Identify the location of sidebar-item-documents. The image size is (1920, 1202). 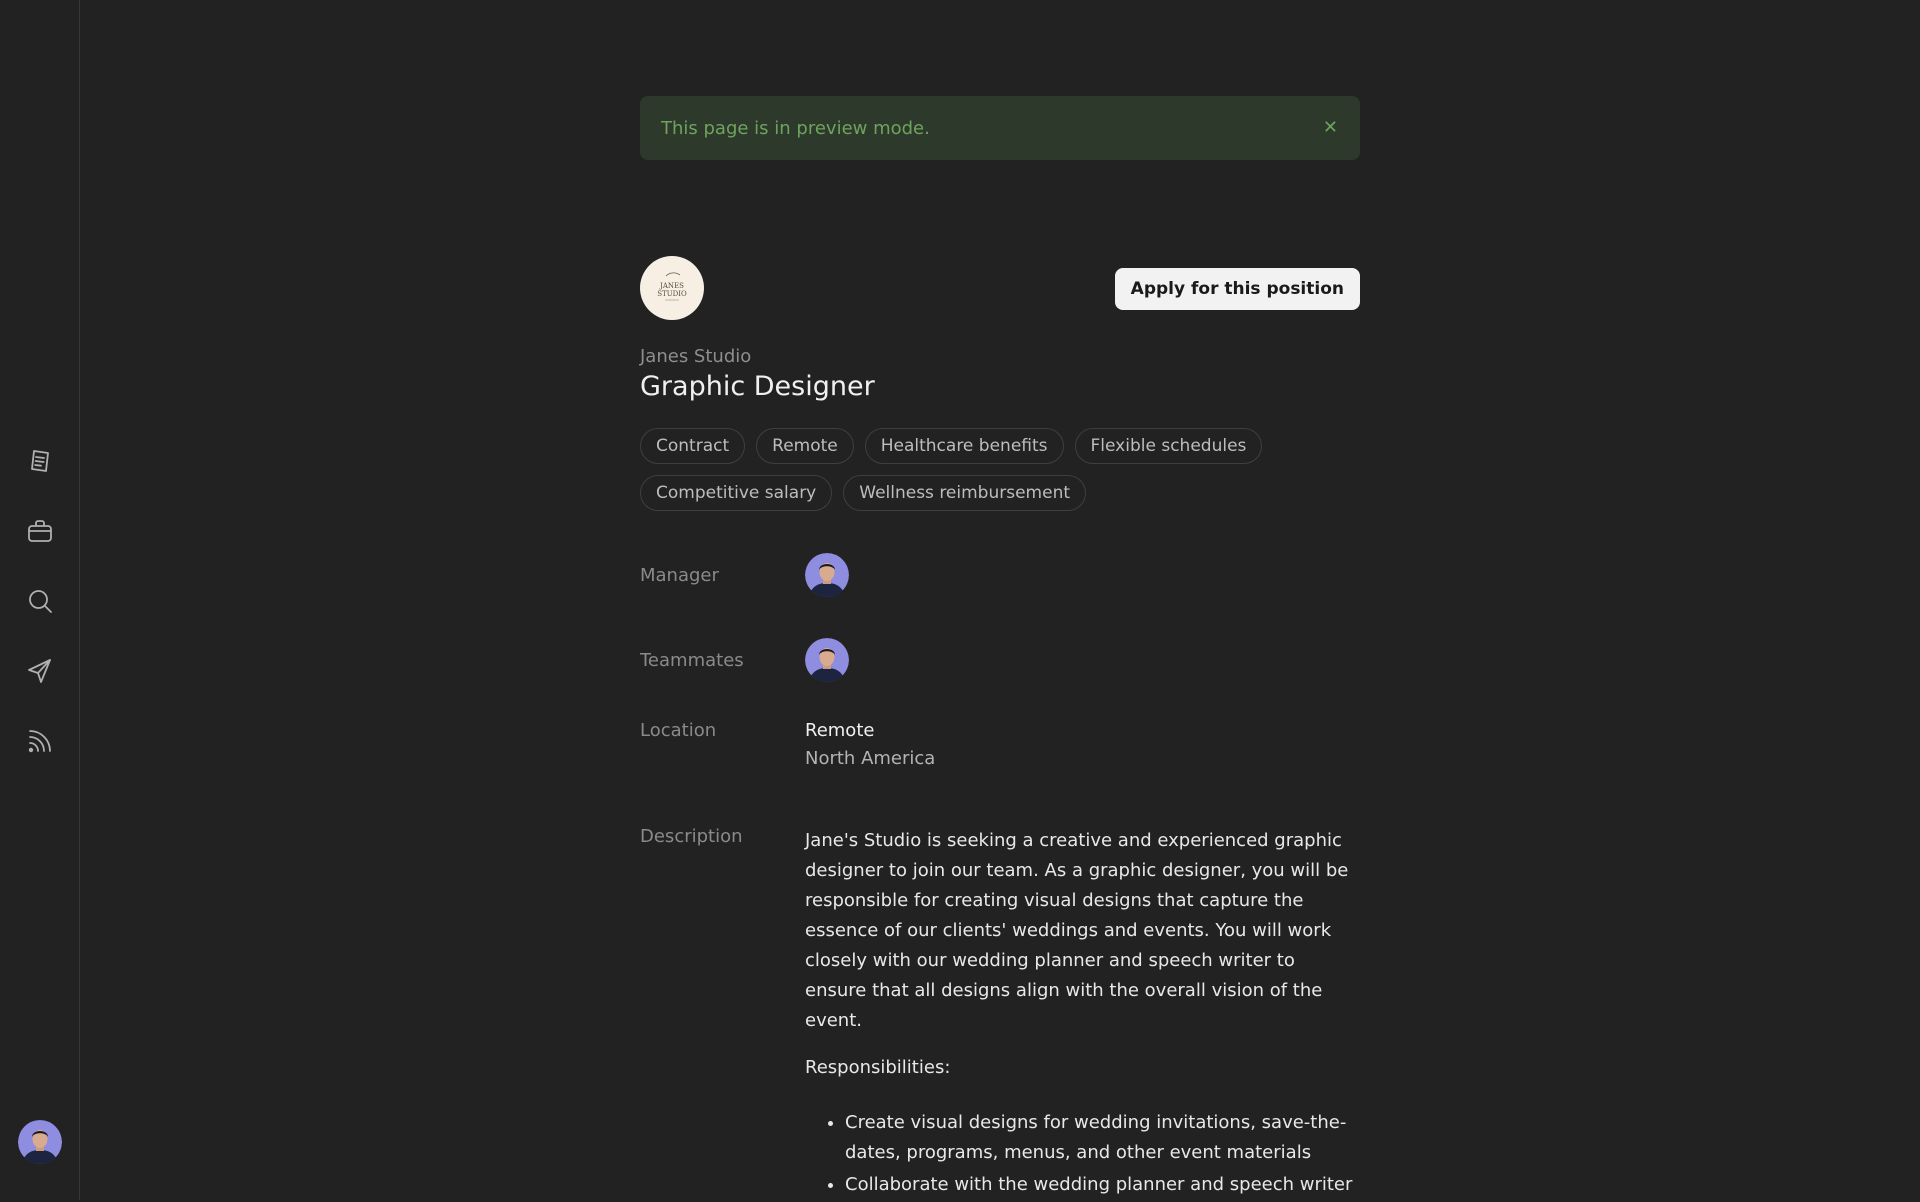
(40, 461).